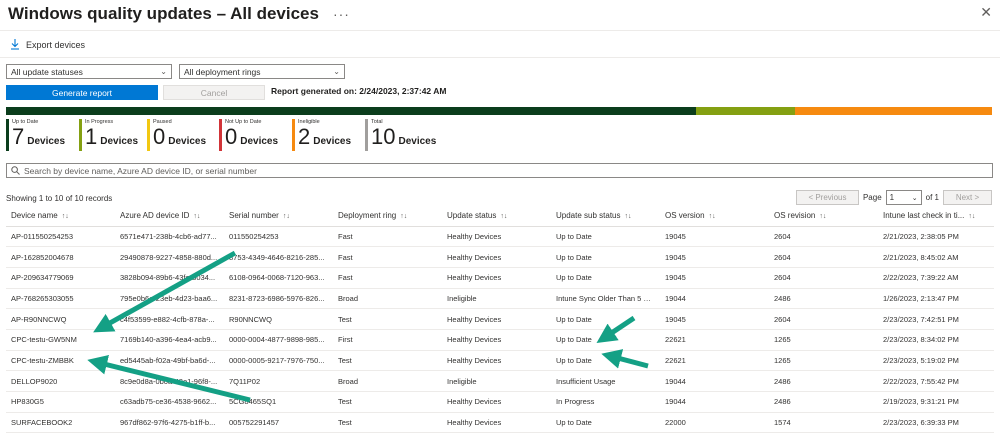 This screenshot has width=1000, height=435. I want to click on table-cell: R90NNCWQ, so click(278, 319).